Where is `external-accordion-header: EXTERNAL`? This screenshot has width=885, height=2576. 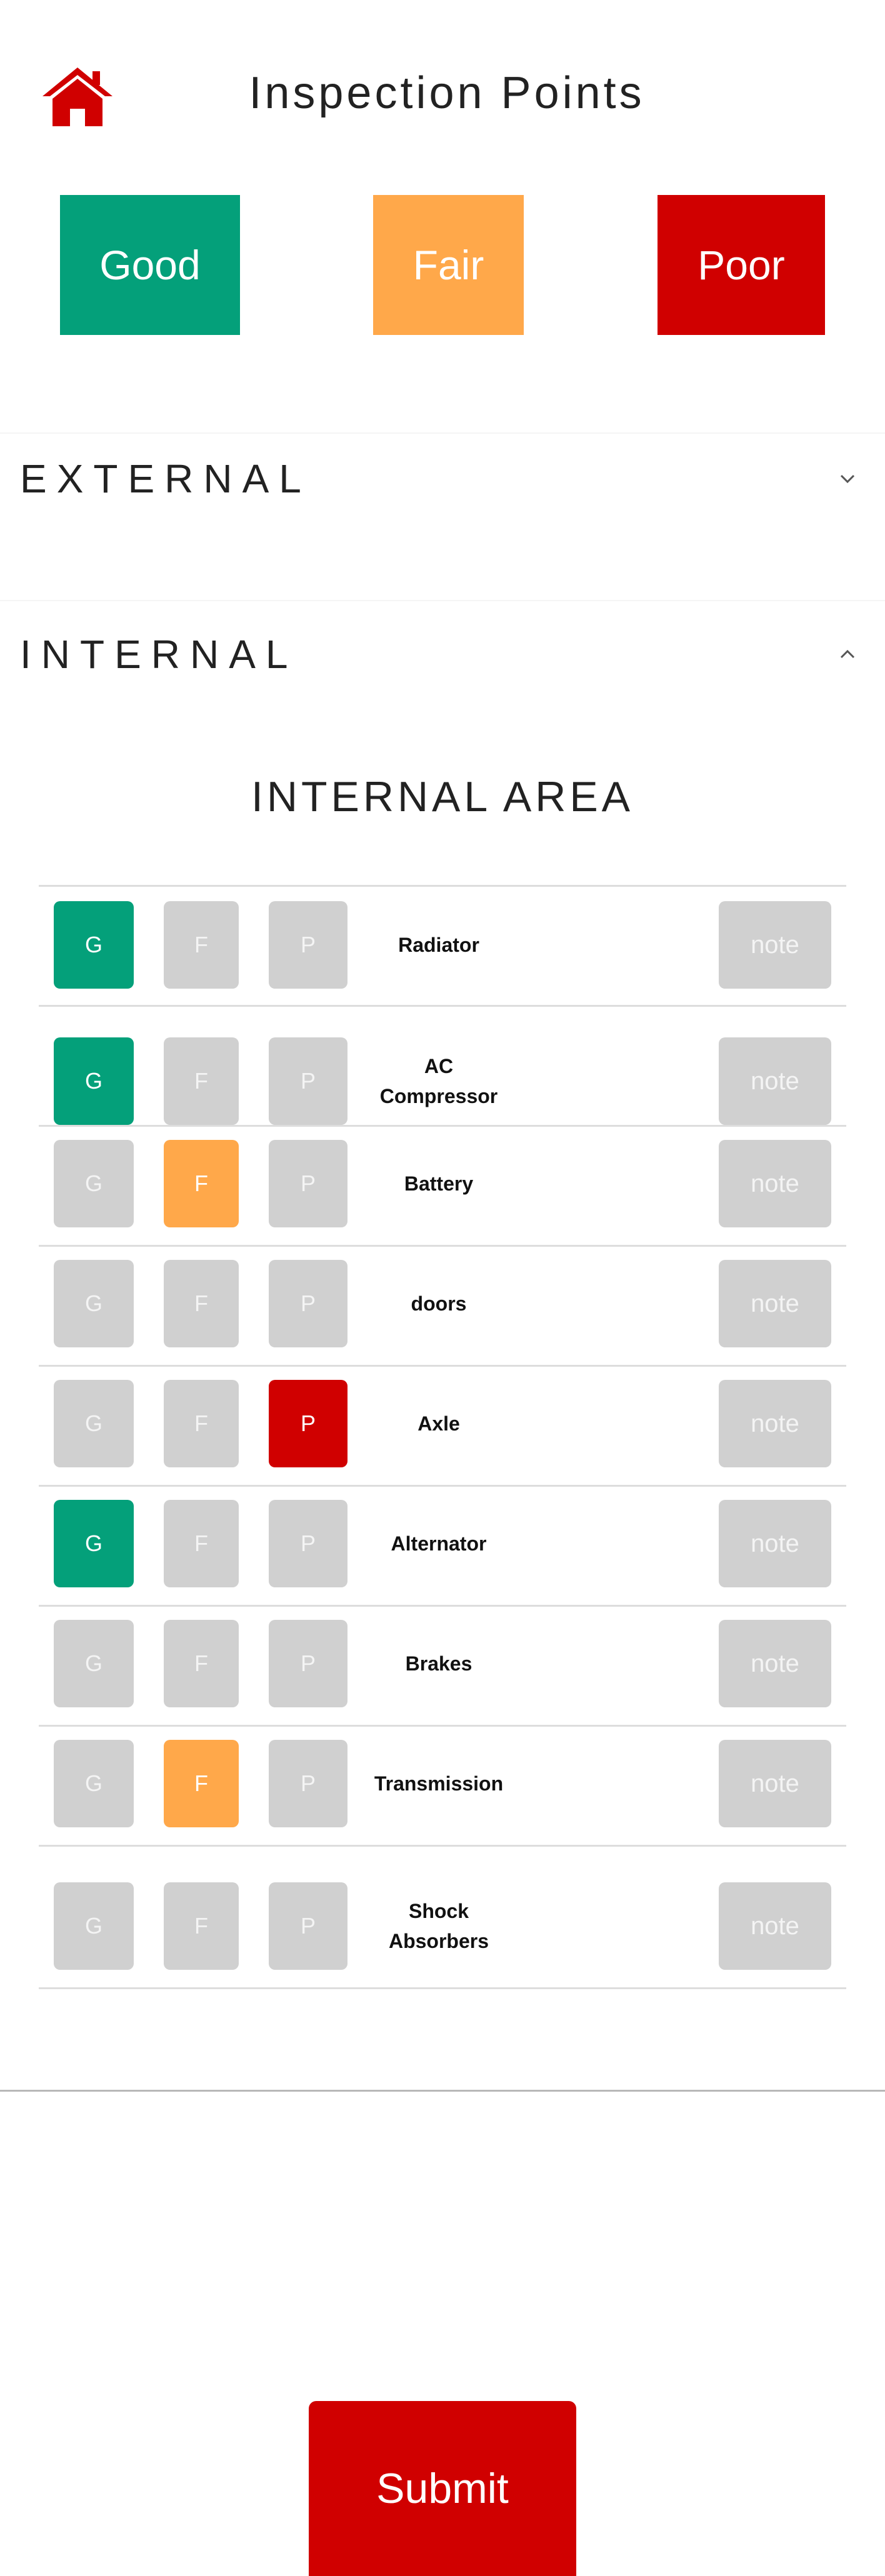 external-accordion-header: EXTERNAL is located at coordinates (442, 479).